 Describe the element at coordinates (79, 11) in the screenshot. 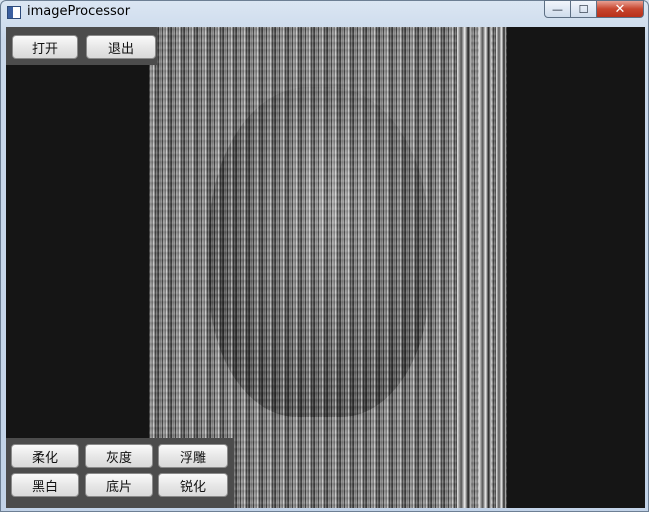

I see `window-title: imageProcessor` at that location.